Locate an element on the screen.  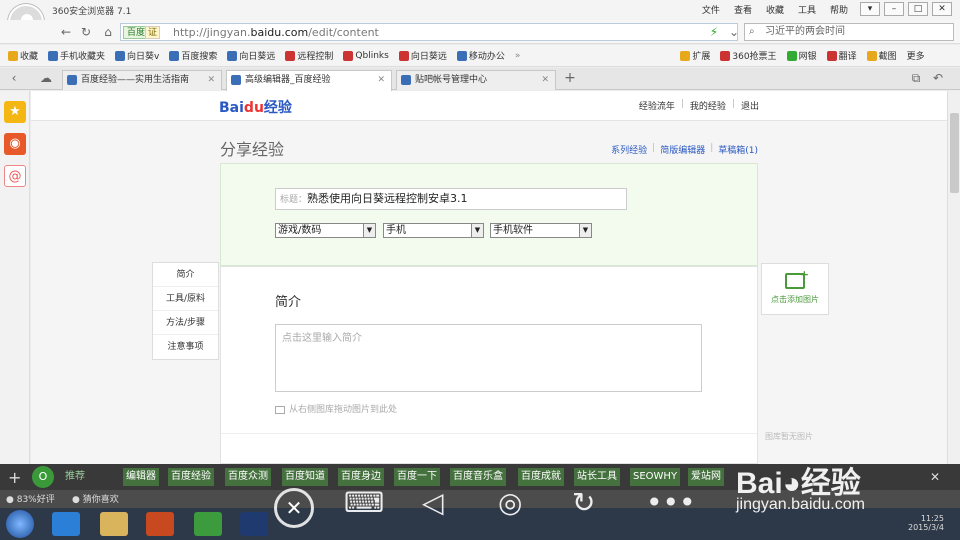
menu-bar: 文件 查看 收藏 工具 帮助 is located at coordinates (775, 9).